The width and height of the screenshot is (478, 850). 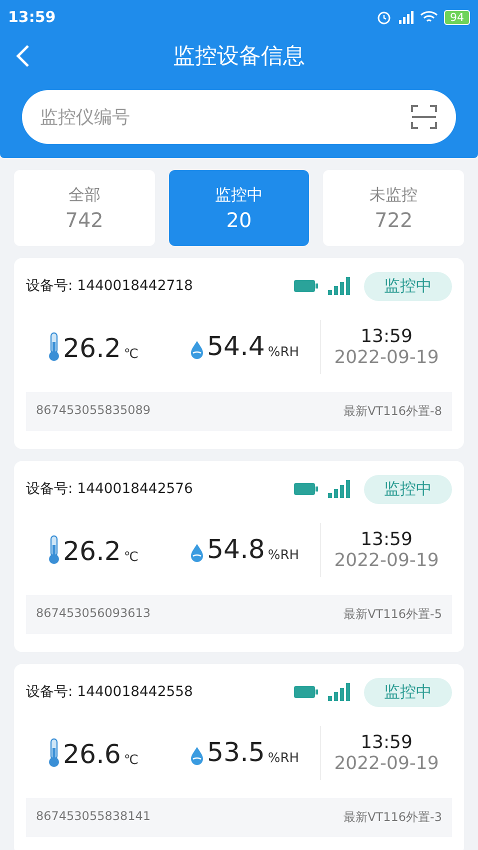 I want to click on wifi-icon, so click(x=429, y=17).